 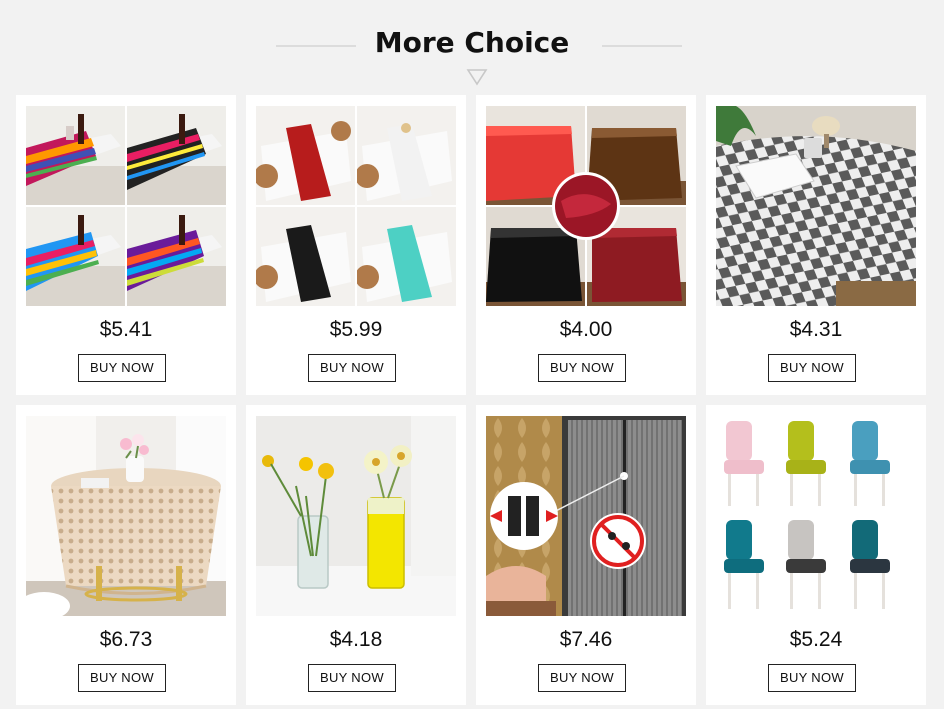 I want to click on product-card: $5.41 BUY NOW, so click(x=126, y=245).